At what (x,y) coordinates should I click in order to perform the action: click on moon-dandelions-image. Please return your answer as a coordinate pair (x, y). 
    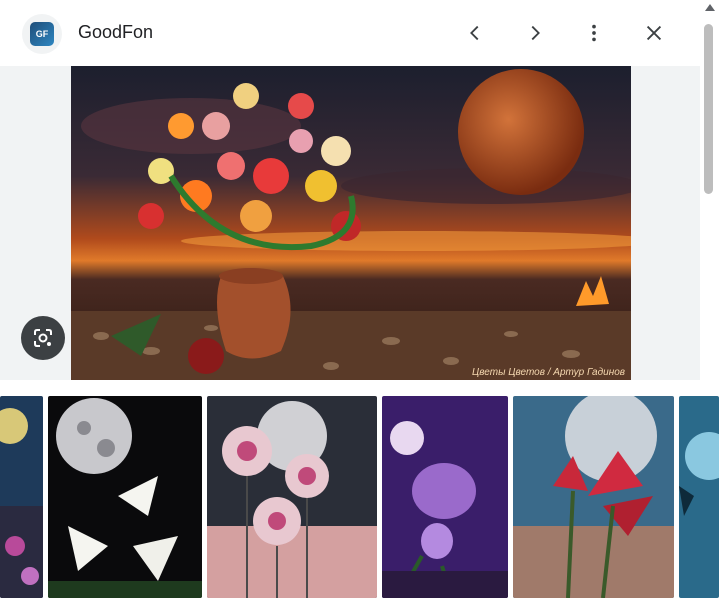
    Looking at the image, I should click on (292, 497).